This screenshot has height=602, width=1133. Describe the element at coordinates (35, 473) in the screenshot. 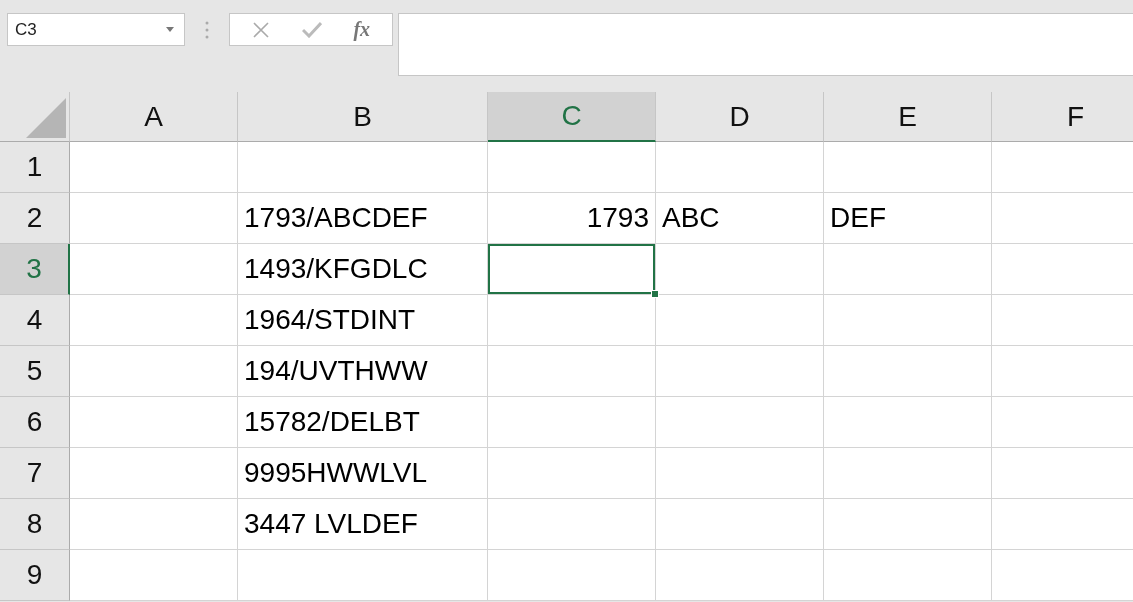

I see `row-header: 7` at that location.